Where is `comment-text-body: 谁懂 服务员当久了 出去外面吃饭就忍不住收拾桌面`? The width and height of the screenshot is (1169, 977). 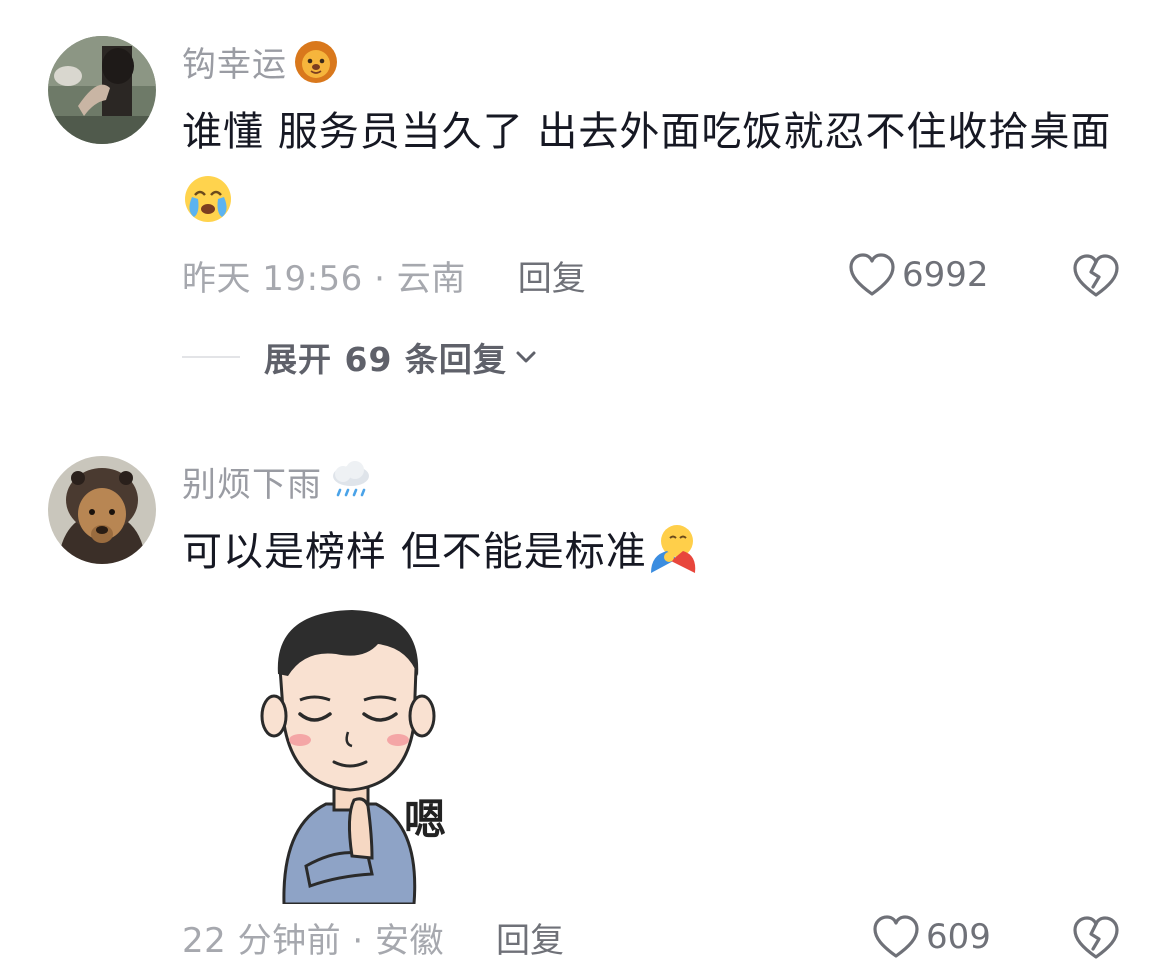 comment-text-body: 谁懂 服务员当久了 出去外面吃饭就忍不住收拾桌面 is located at coordinates (647, 132).